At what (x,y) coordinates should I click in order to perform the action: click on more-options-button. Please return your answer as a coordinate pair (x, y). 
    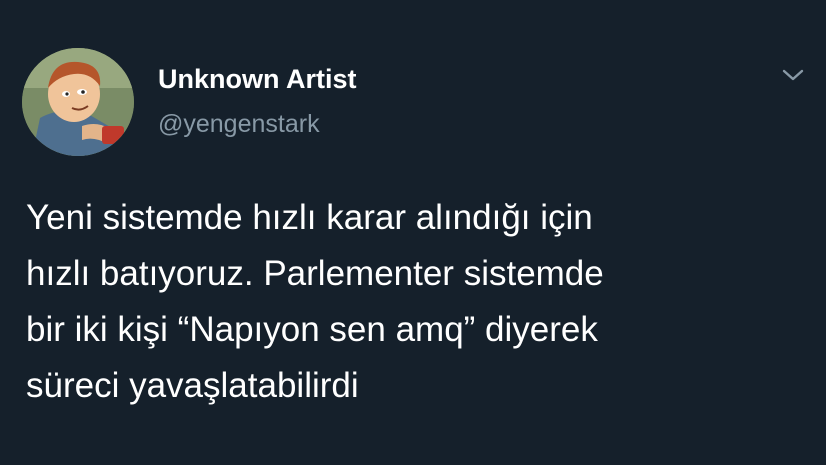
    Looking at the image, I should click on (793, 75).